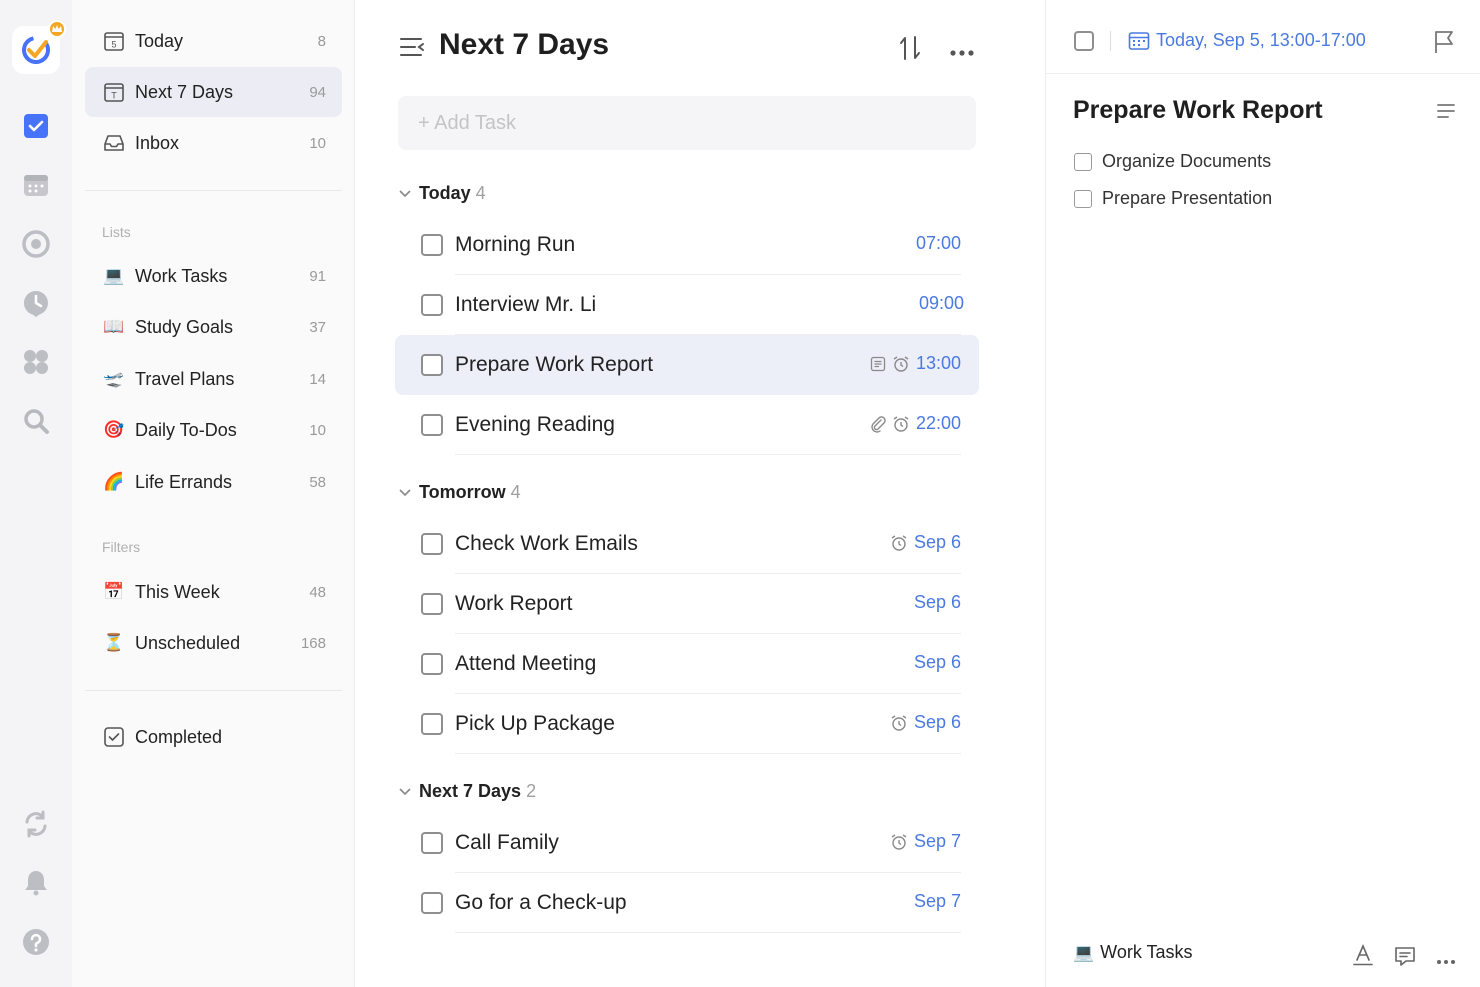 This screenshot has width=1480, height=987. I want to click on matrix-tab-icon, so click(36, 362).